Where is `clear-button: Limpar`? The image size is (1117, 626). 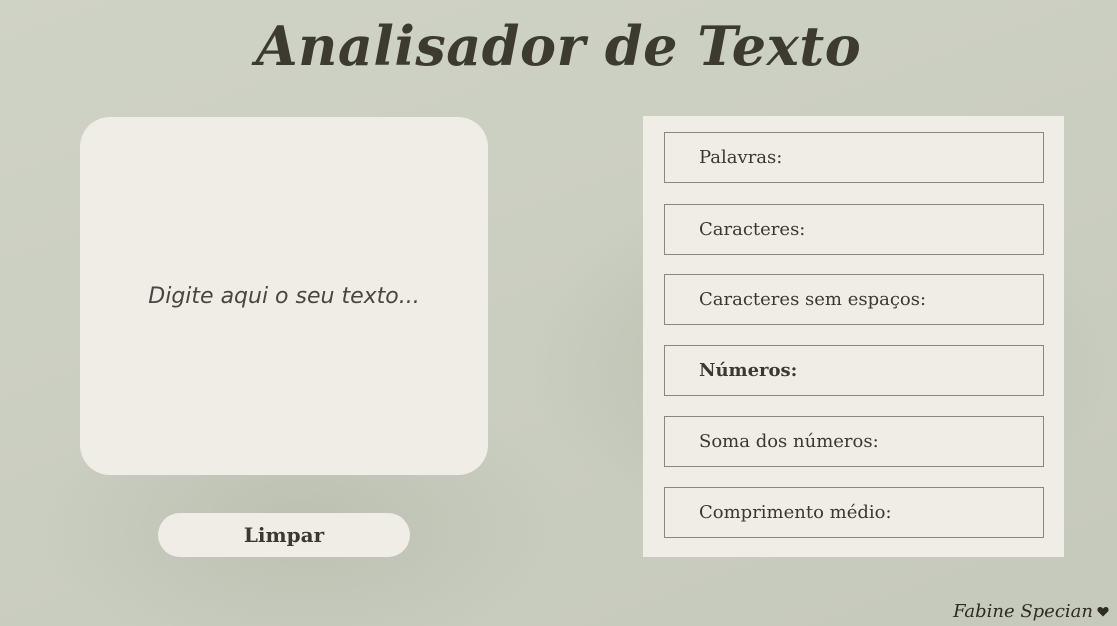
clear-button: Limpar is located at coordinates (284, 535).